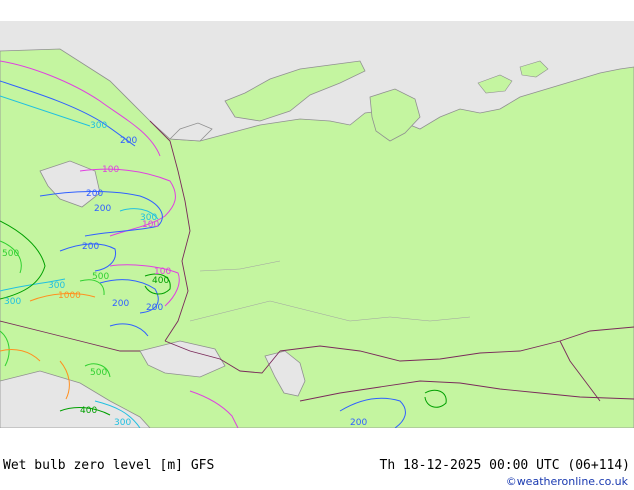  I want to click on contour-label: 1000, so click(69, 296).